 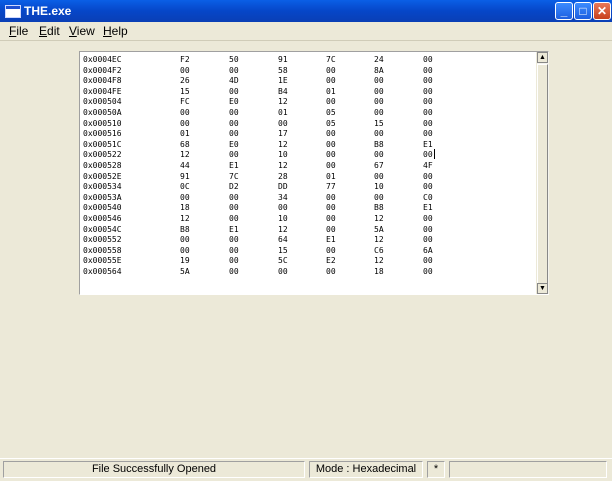 I want to click on hex-byte: 18, so click(x=379, y=271).